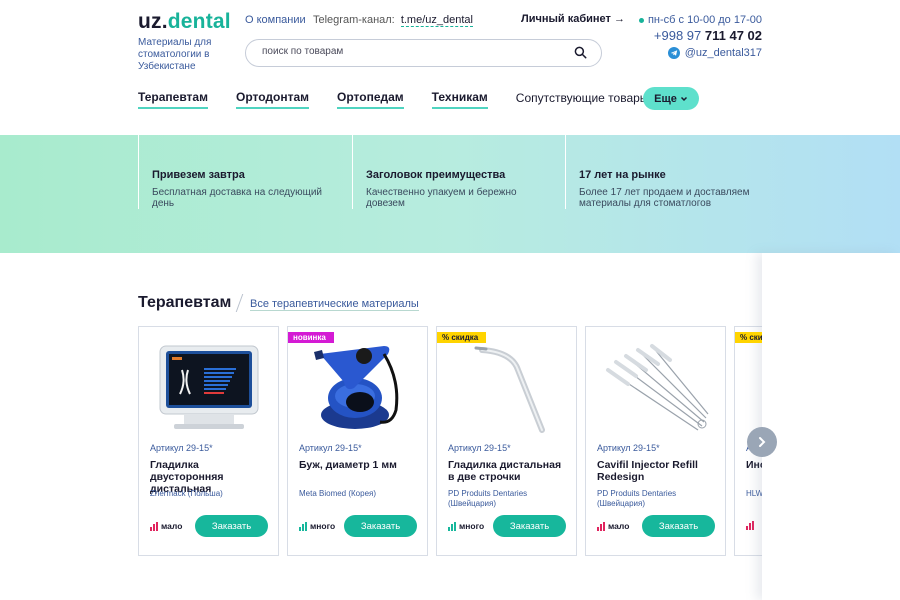 The image size is (900, 600). I want to click on product-image-endomotor, so click(208, 387).